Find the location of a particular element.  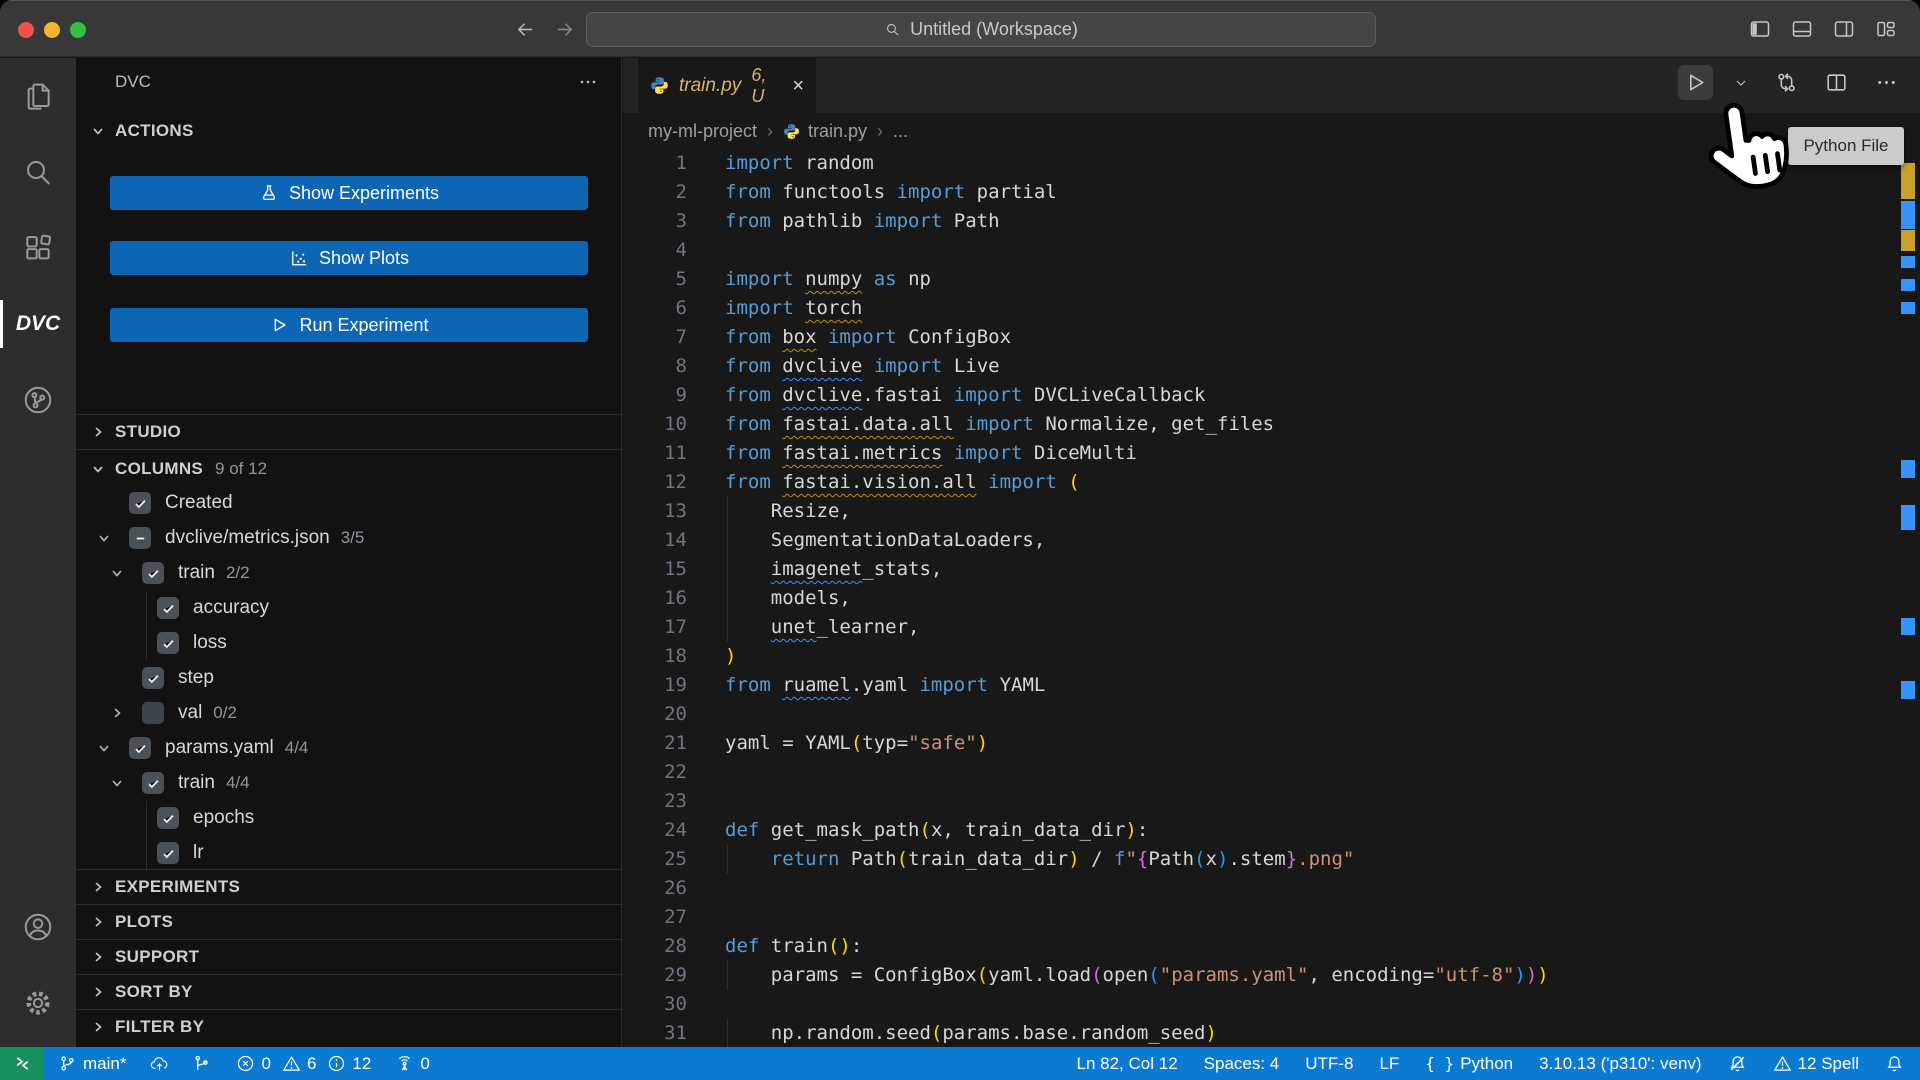

split-editor-button is located at coordinates (1836, 82).